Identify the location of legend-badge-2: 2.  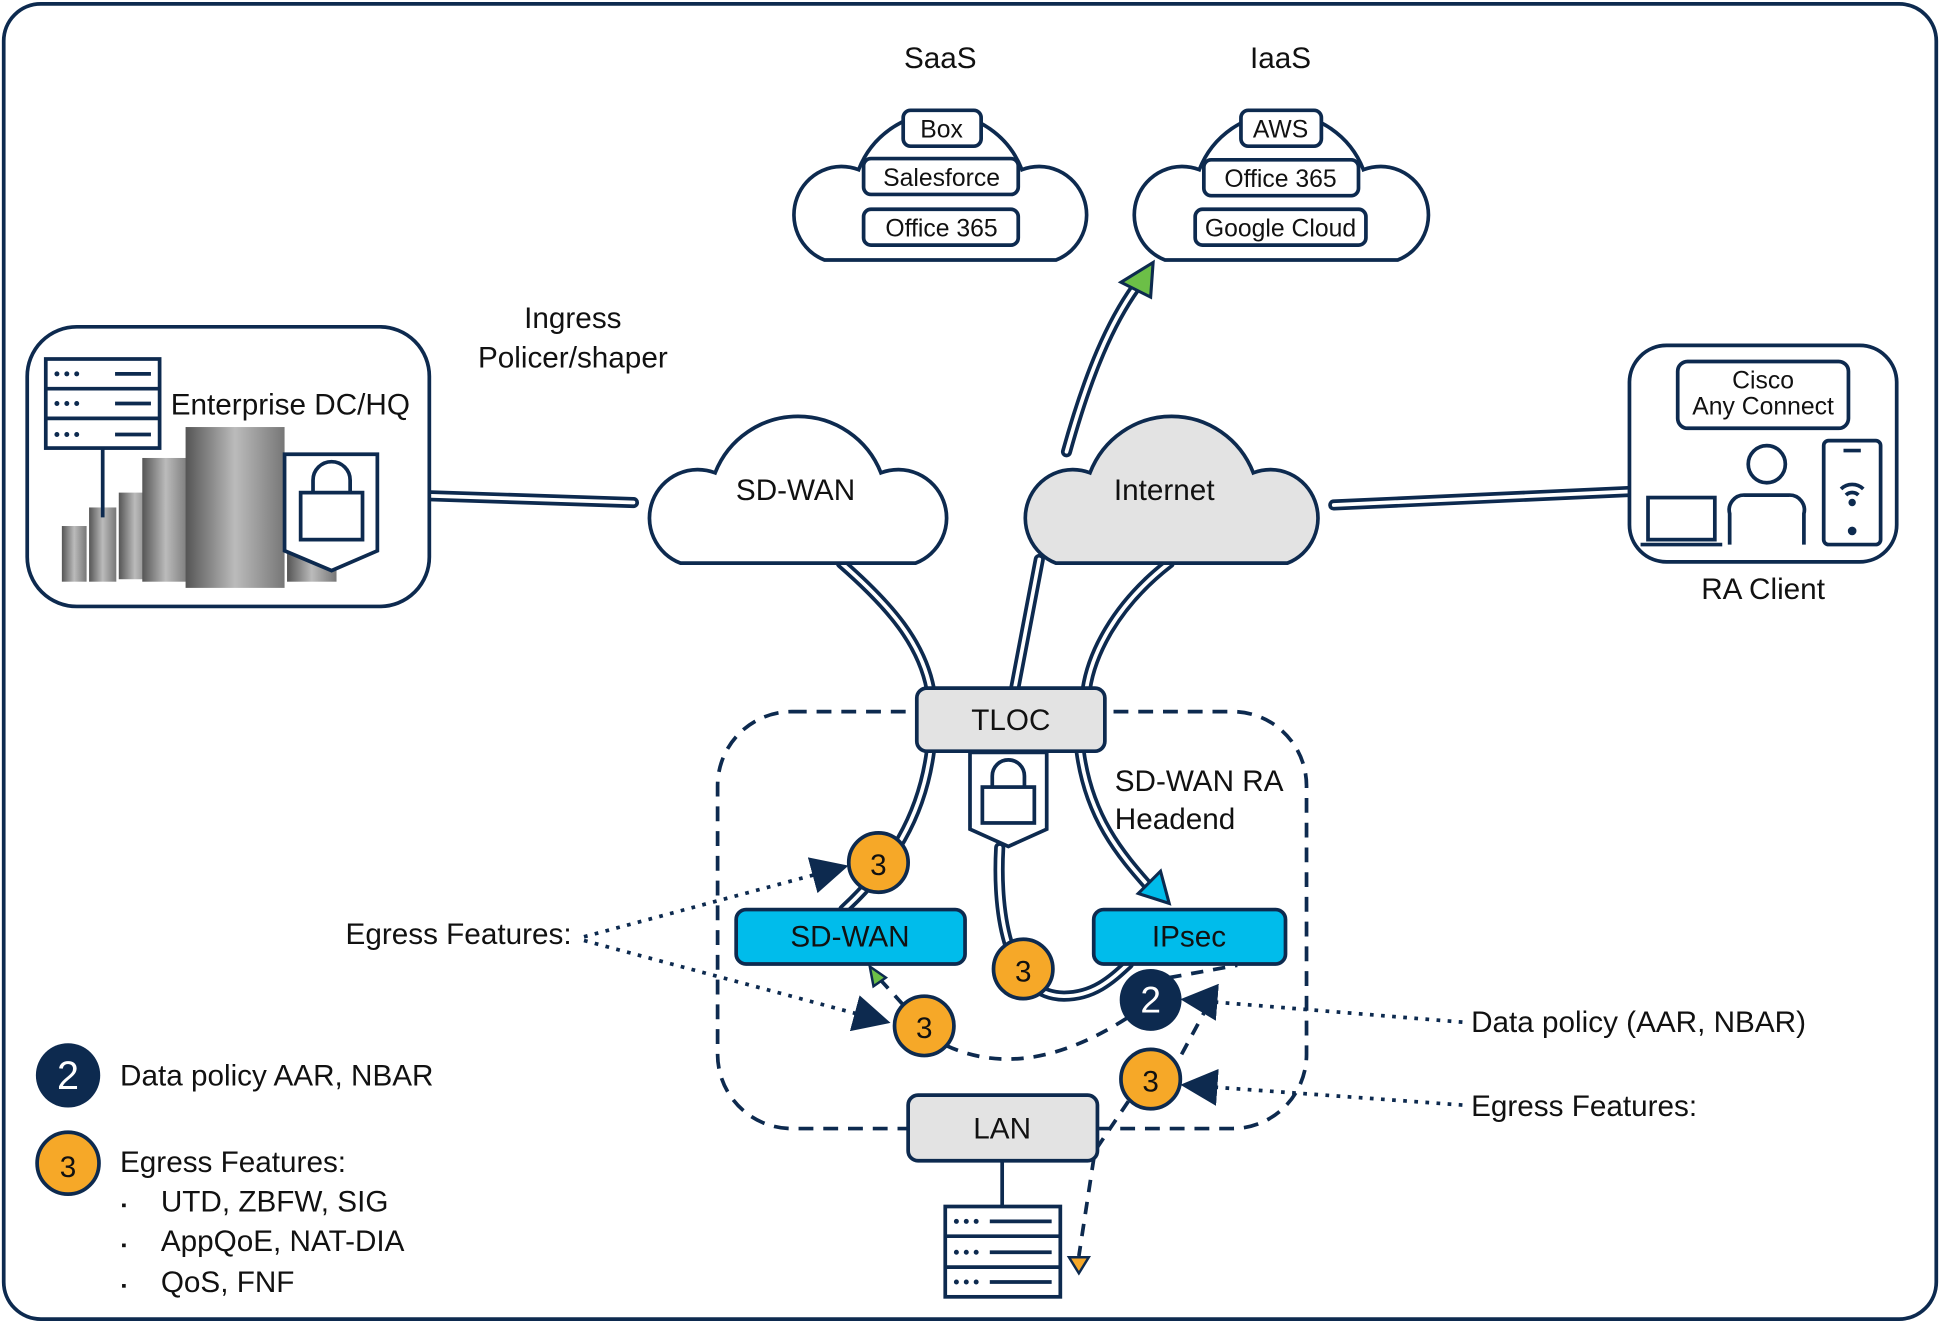
(68, 1076).